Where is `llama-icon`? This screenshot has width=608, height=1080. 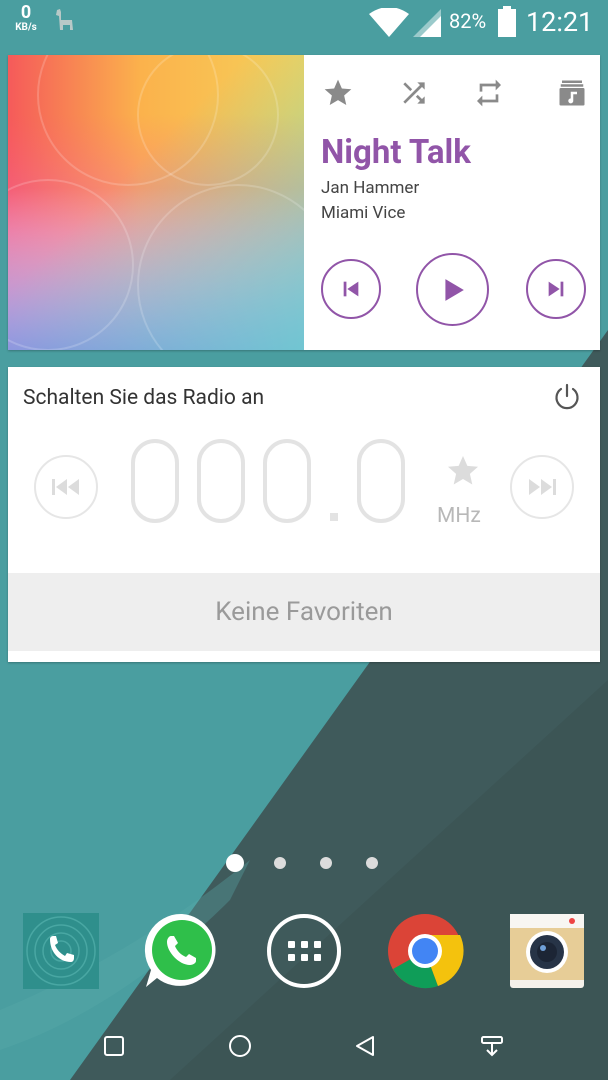
llama-icon is located at coordinates (65, 21).